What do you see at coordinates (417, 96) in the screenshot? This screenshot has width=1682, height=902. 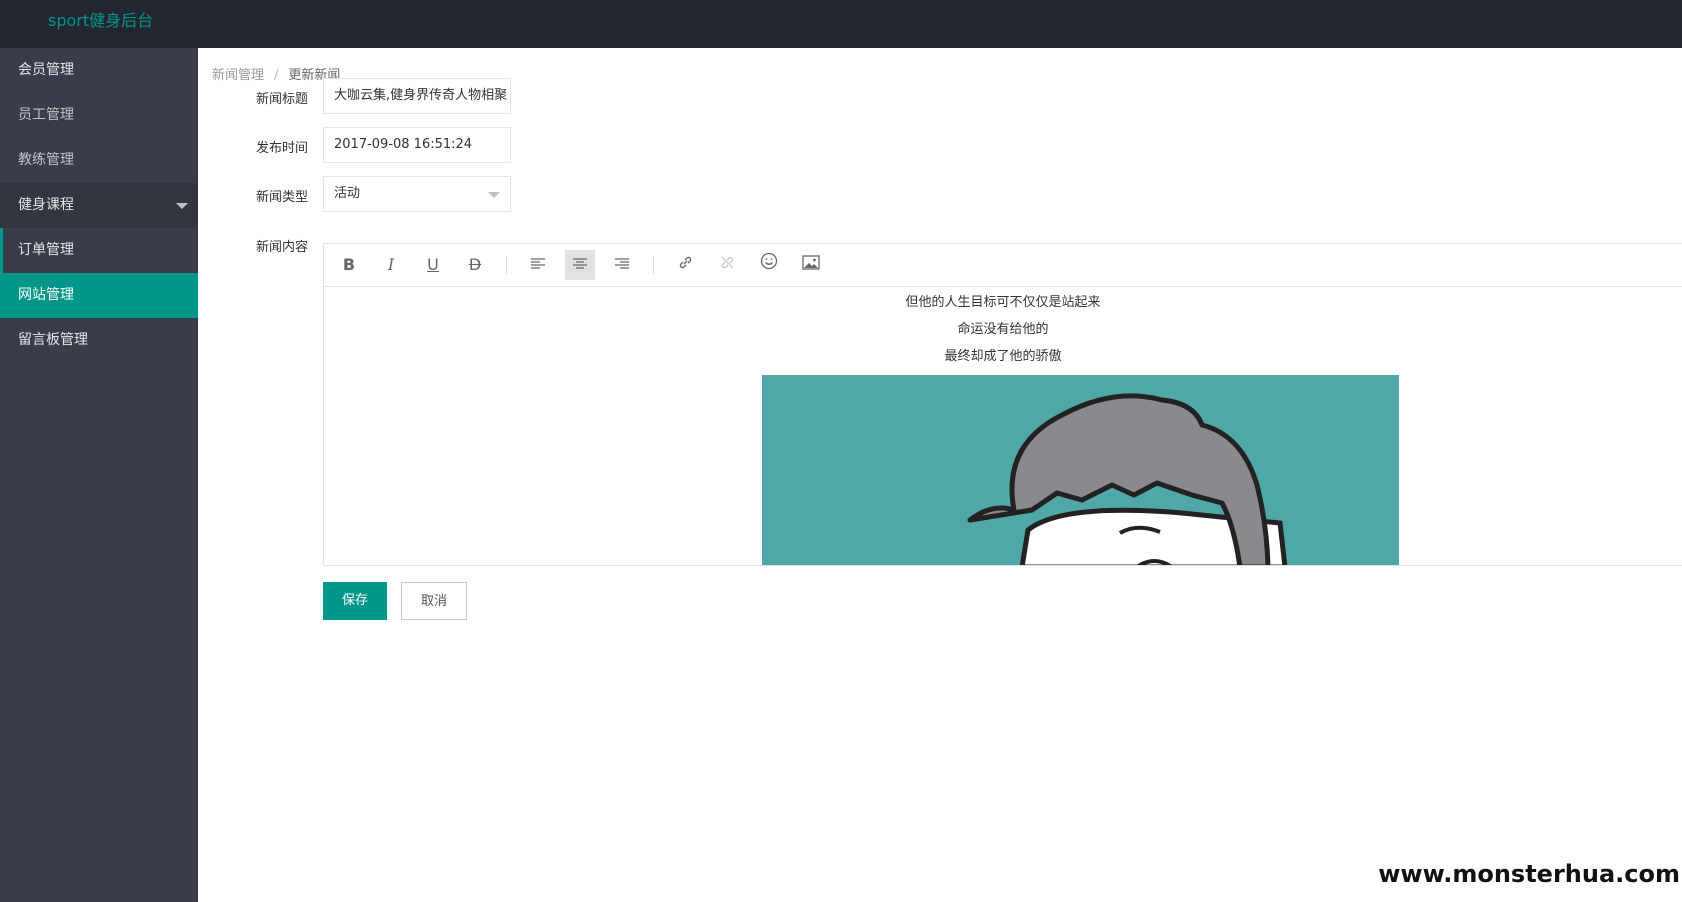 I see `title-input: 大咖云集,健身界传奇人物相聚` at bounding box center [417, 96].